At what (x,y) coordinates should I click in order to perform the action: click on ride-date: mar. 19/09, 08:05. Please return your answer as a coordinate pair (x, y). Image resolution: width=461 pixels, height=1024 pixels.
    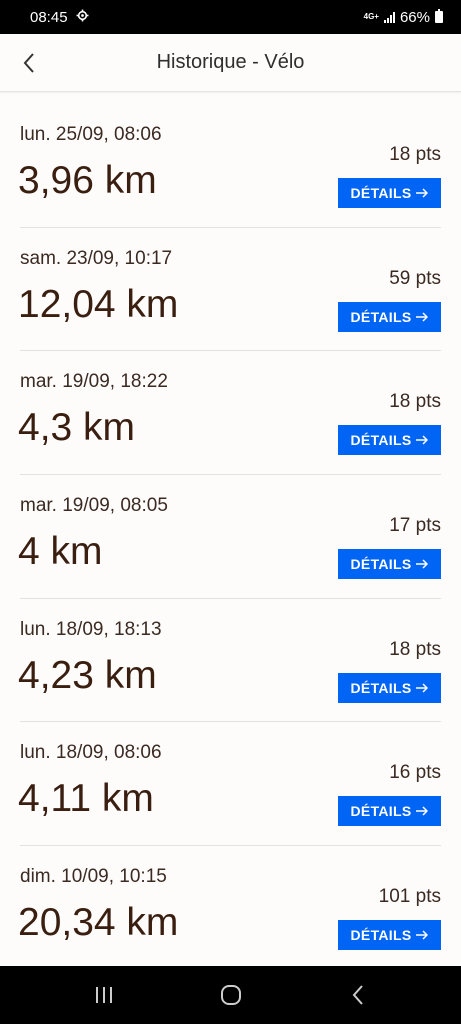
    Looking at the image, I should click on (94, 506).